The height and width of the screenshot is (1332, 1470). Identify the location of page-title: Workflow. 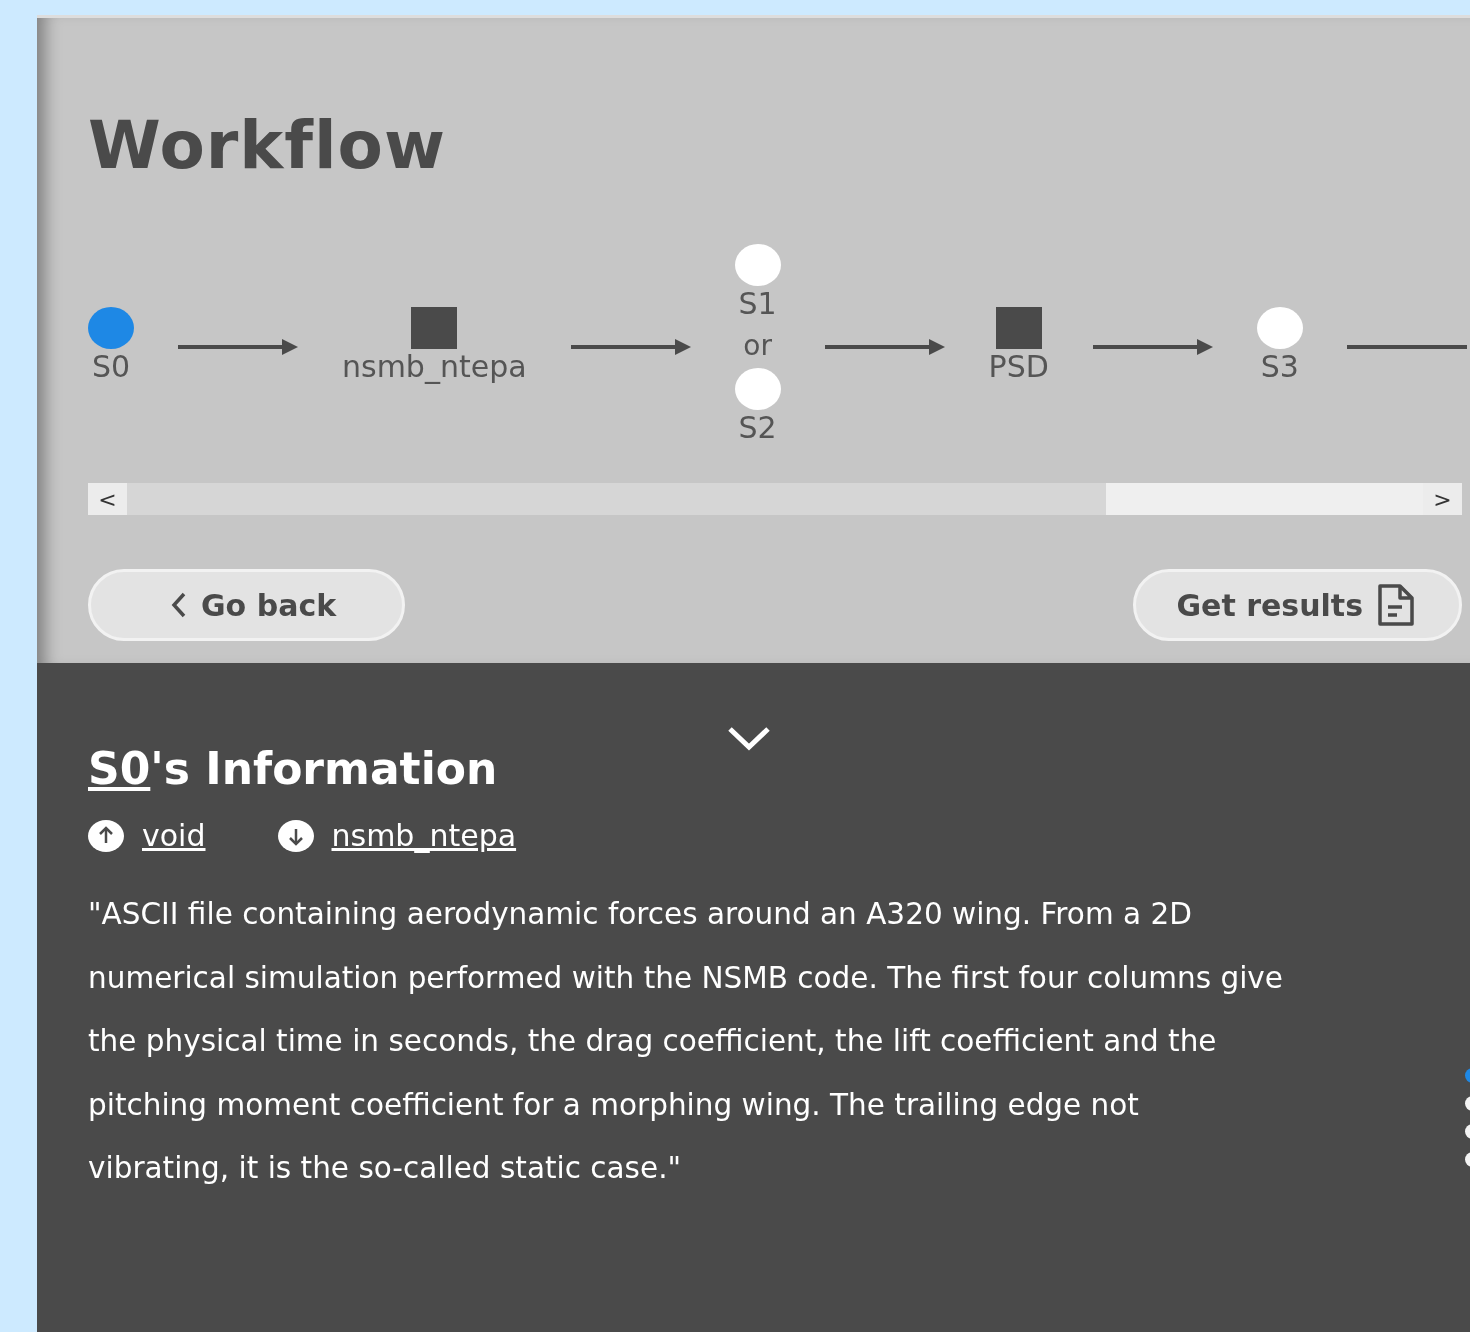
(267, 146).